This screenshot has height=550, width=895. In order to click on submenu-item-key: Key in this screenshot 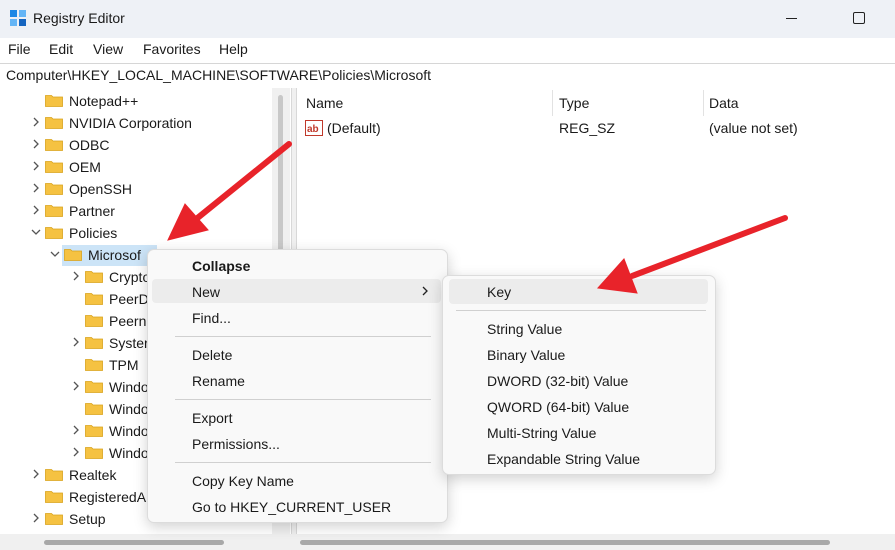, I will do `click(499, 292)`.